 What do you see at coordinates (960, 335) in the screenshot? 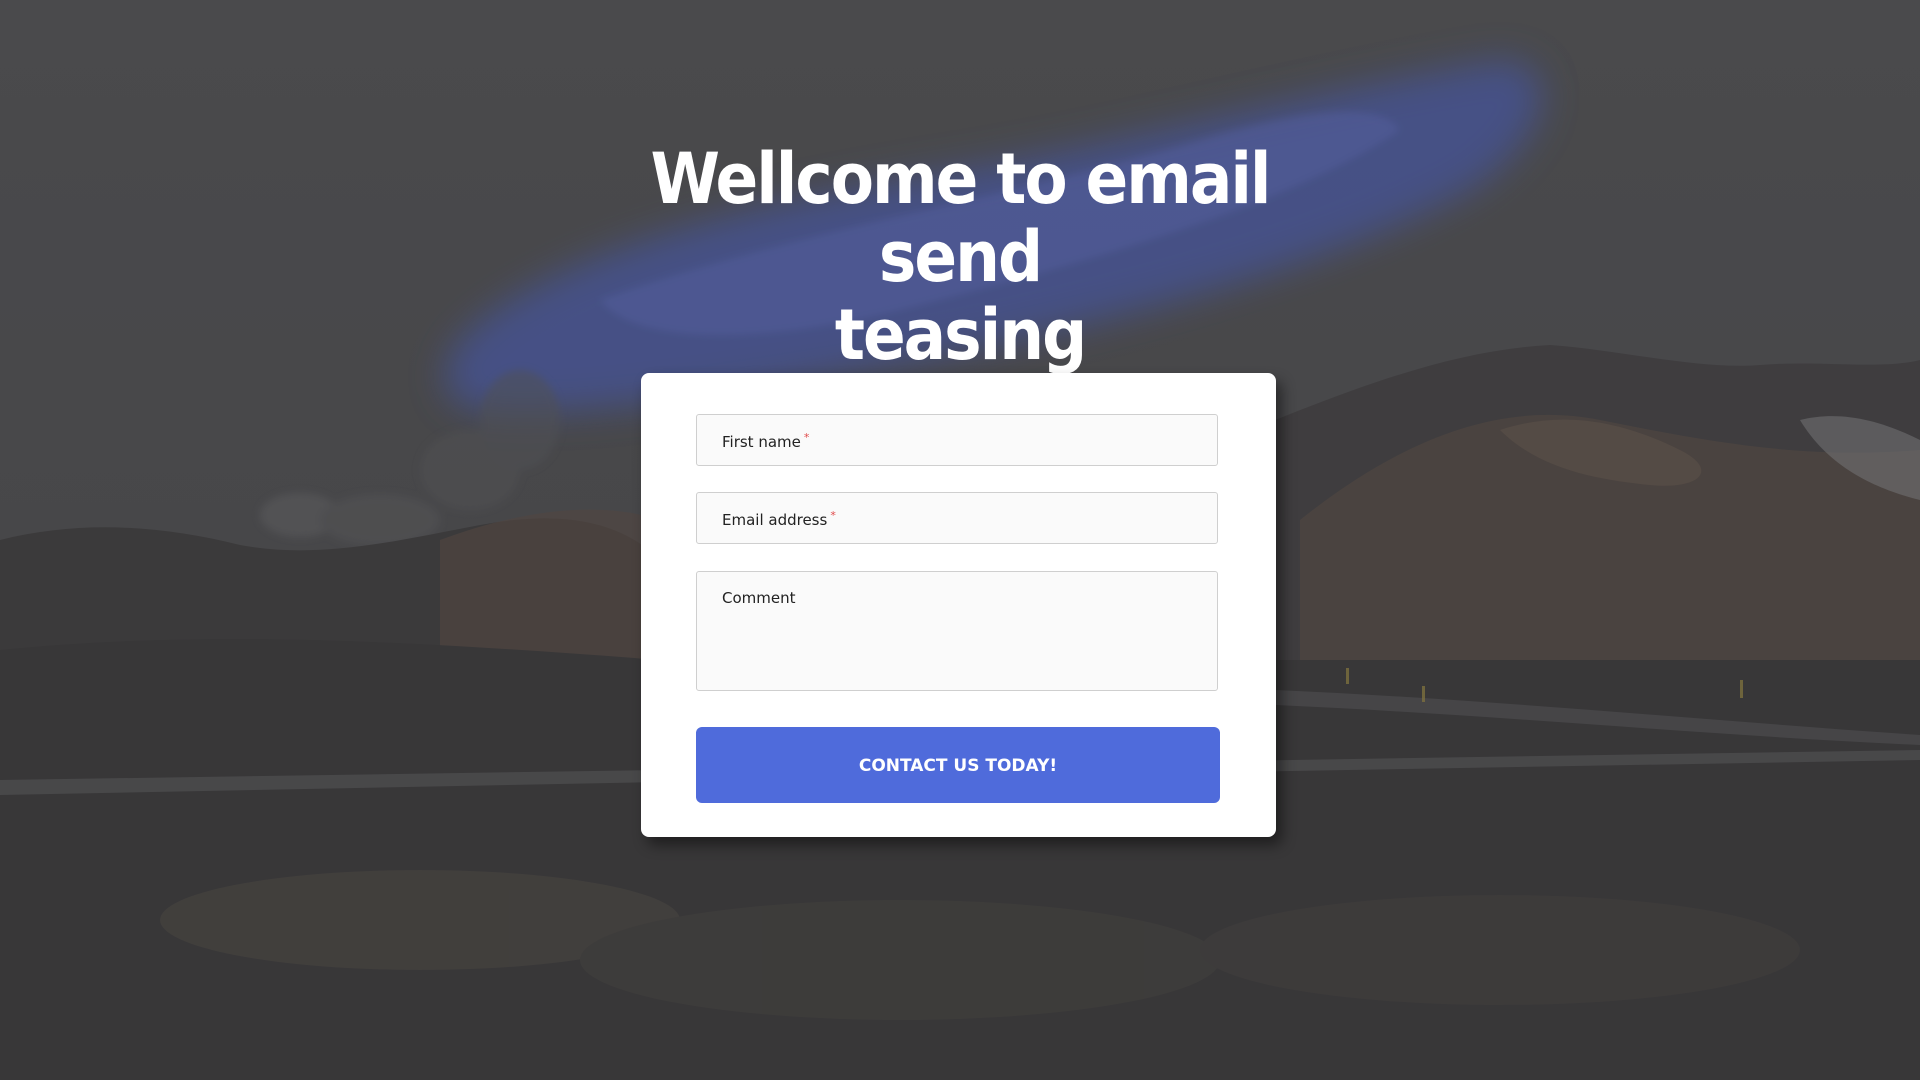
I see `page-title-line2: teasing` at bounding box center [960, 335].